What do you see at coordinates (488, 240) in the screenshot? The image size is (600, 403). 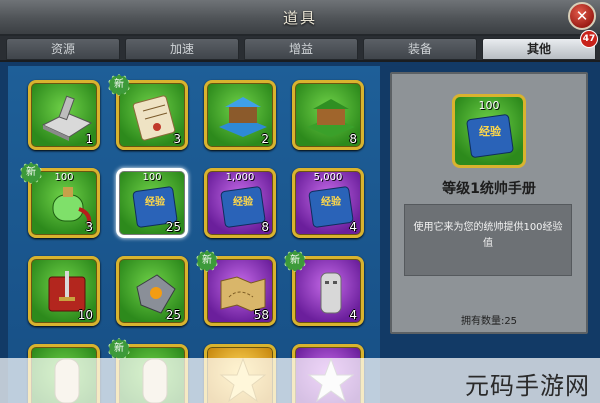 I see `detail-item-description: 使用它来为您的统帅提供100经验值` at bounding box center [488, 240].